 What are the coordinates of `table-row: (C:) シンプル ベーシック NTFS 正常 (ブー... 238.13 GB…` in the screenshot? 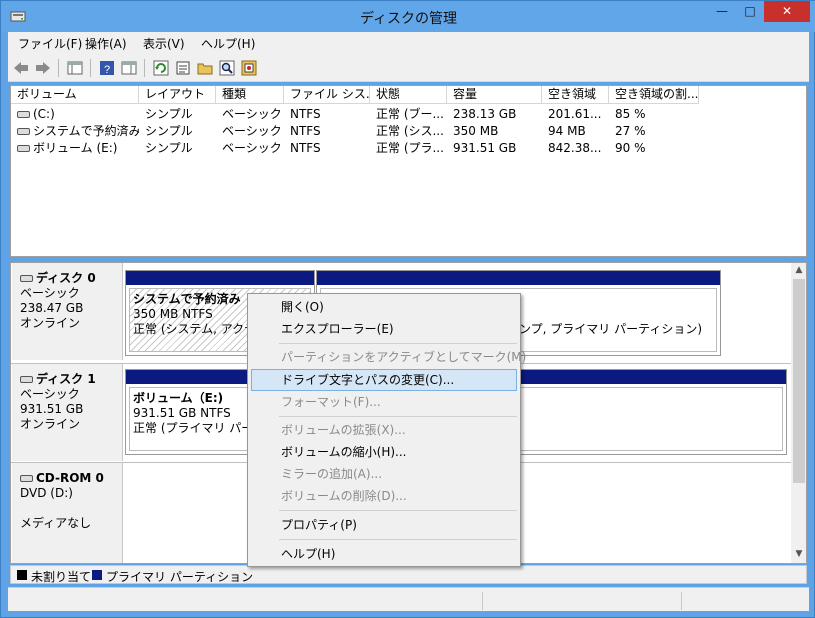 It's located at (408, 114).